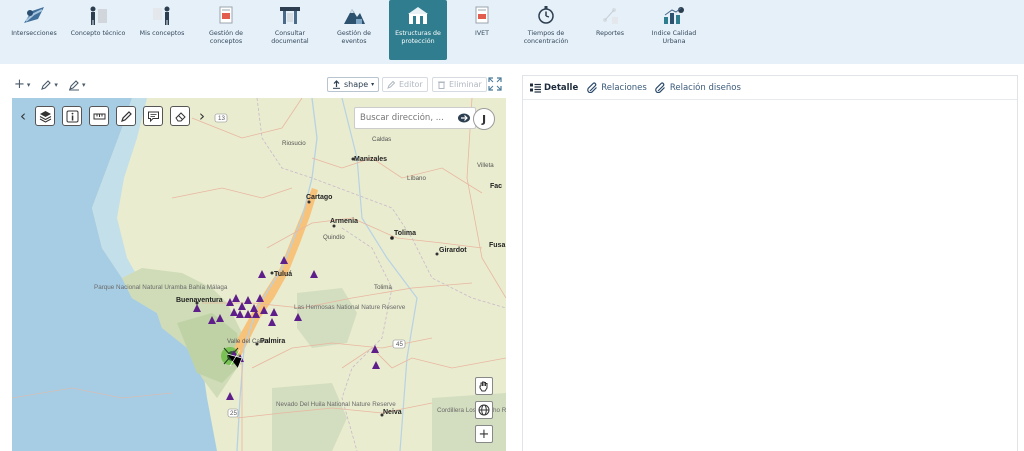  What do you see at coordinates (535, 88) in the screenshot?
I see `list-icon` at bounding box center [535, 88].